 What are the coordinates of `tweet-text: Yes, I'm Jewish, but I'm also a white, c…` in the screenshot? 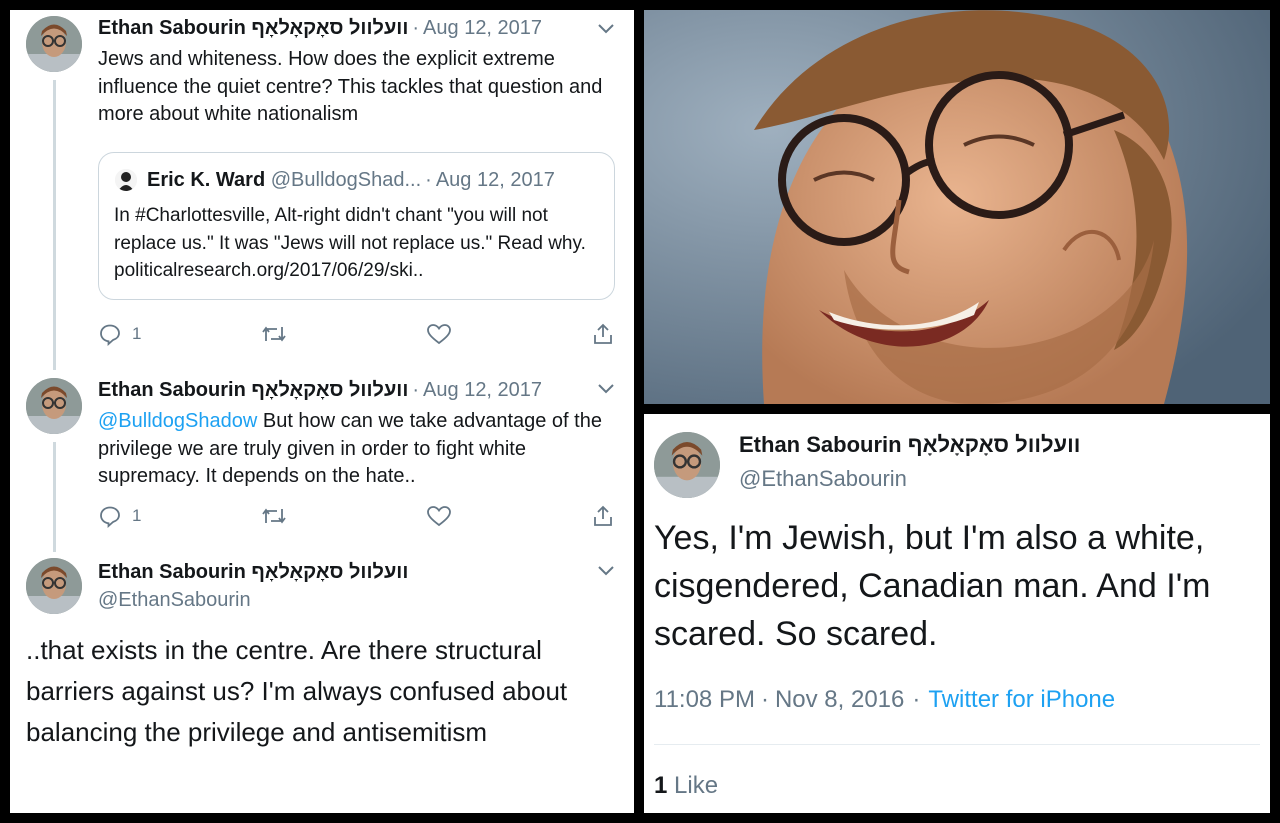 It's located at (932, 586).